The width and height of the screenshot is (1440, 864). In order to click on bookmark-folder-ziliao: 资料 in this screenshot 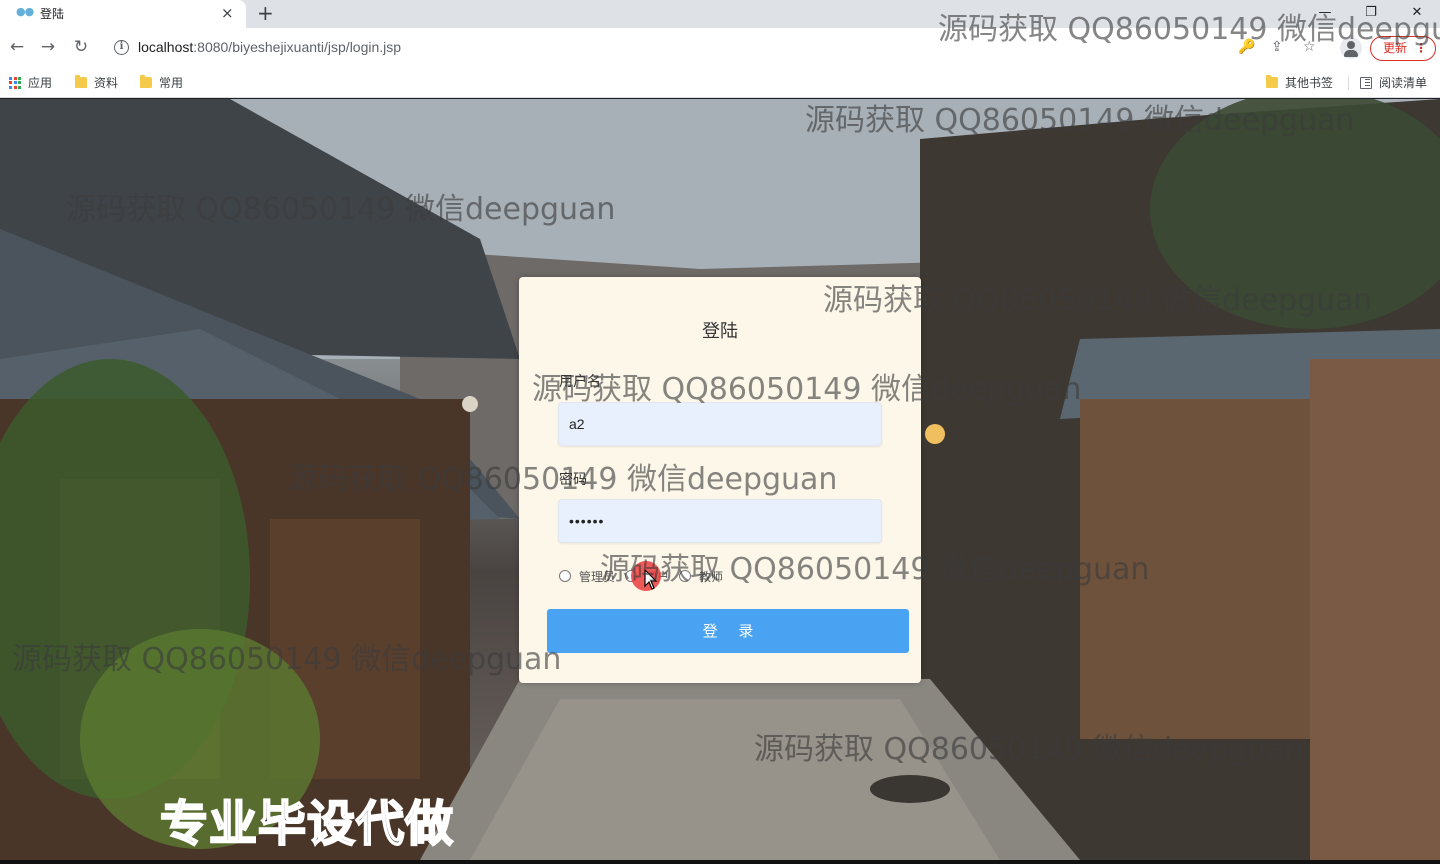, I will do `click(96, 82)`.